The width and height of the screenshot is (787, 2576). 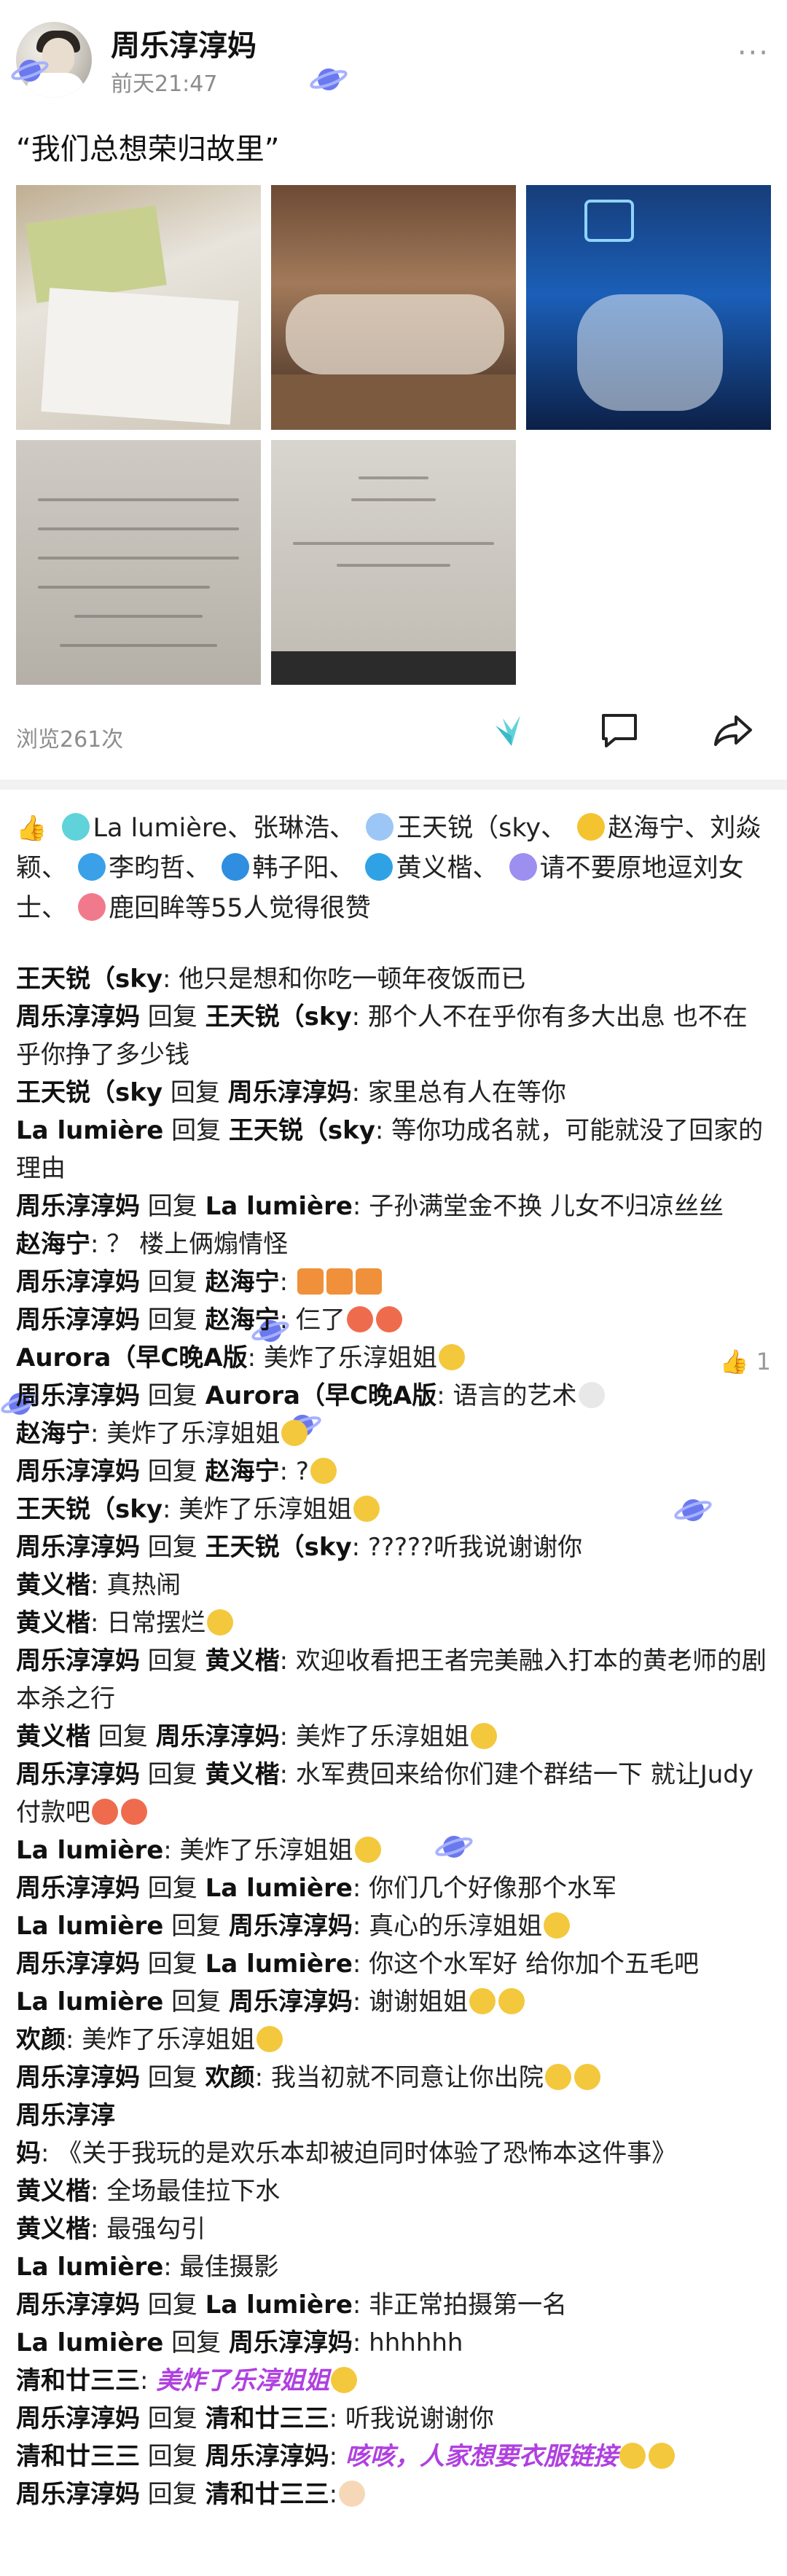 I want to click on comment-item: La lumière: 最佳摄影, so click(x=393, y=2267).